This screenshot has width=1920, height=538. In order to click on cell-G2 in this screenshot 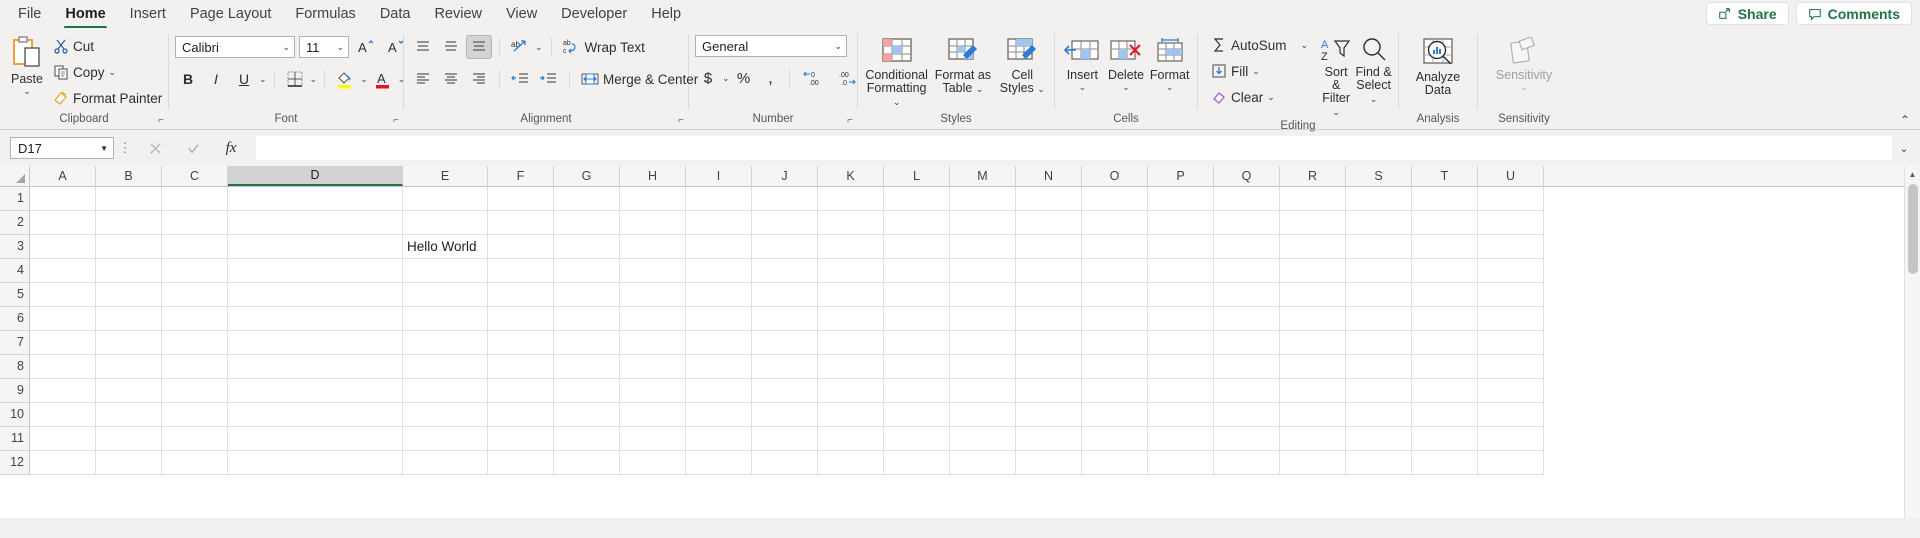, I will do `click(587, 223)`.